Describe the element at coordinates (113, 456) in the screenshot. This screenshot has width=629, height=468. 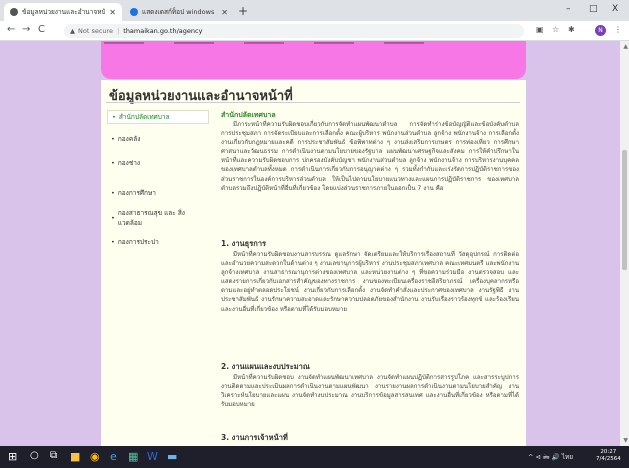
I see `edge-icon: e` at that location.